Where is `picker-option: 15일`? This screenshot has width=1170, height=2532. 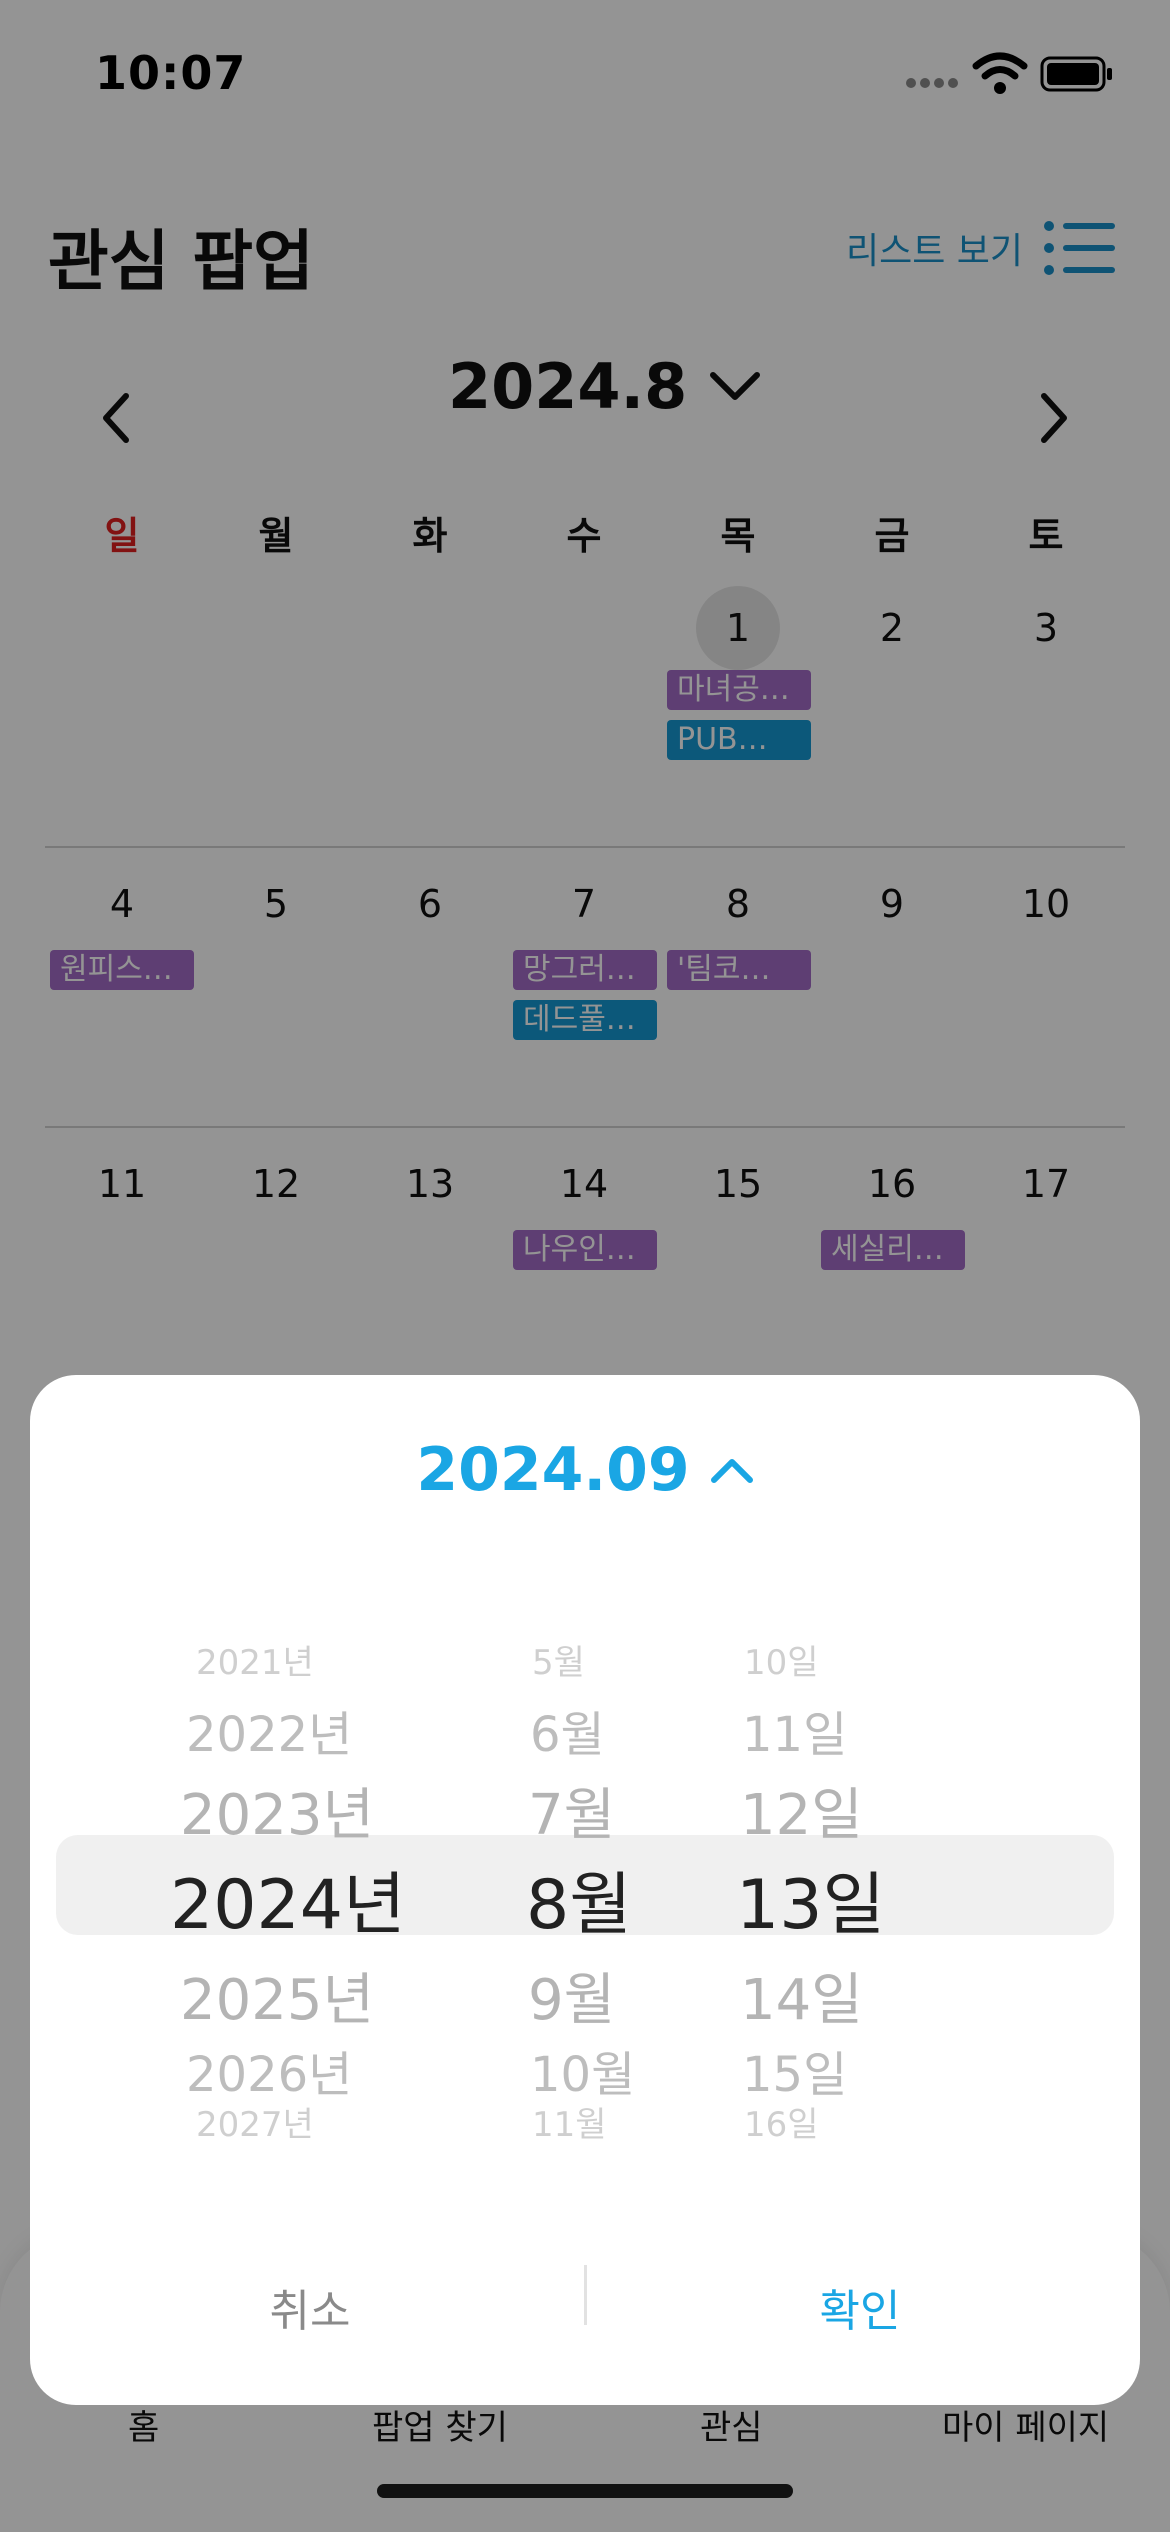 picker-option: 15일 is located at coordinates (794, 2070).